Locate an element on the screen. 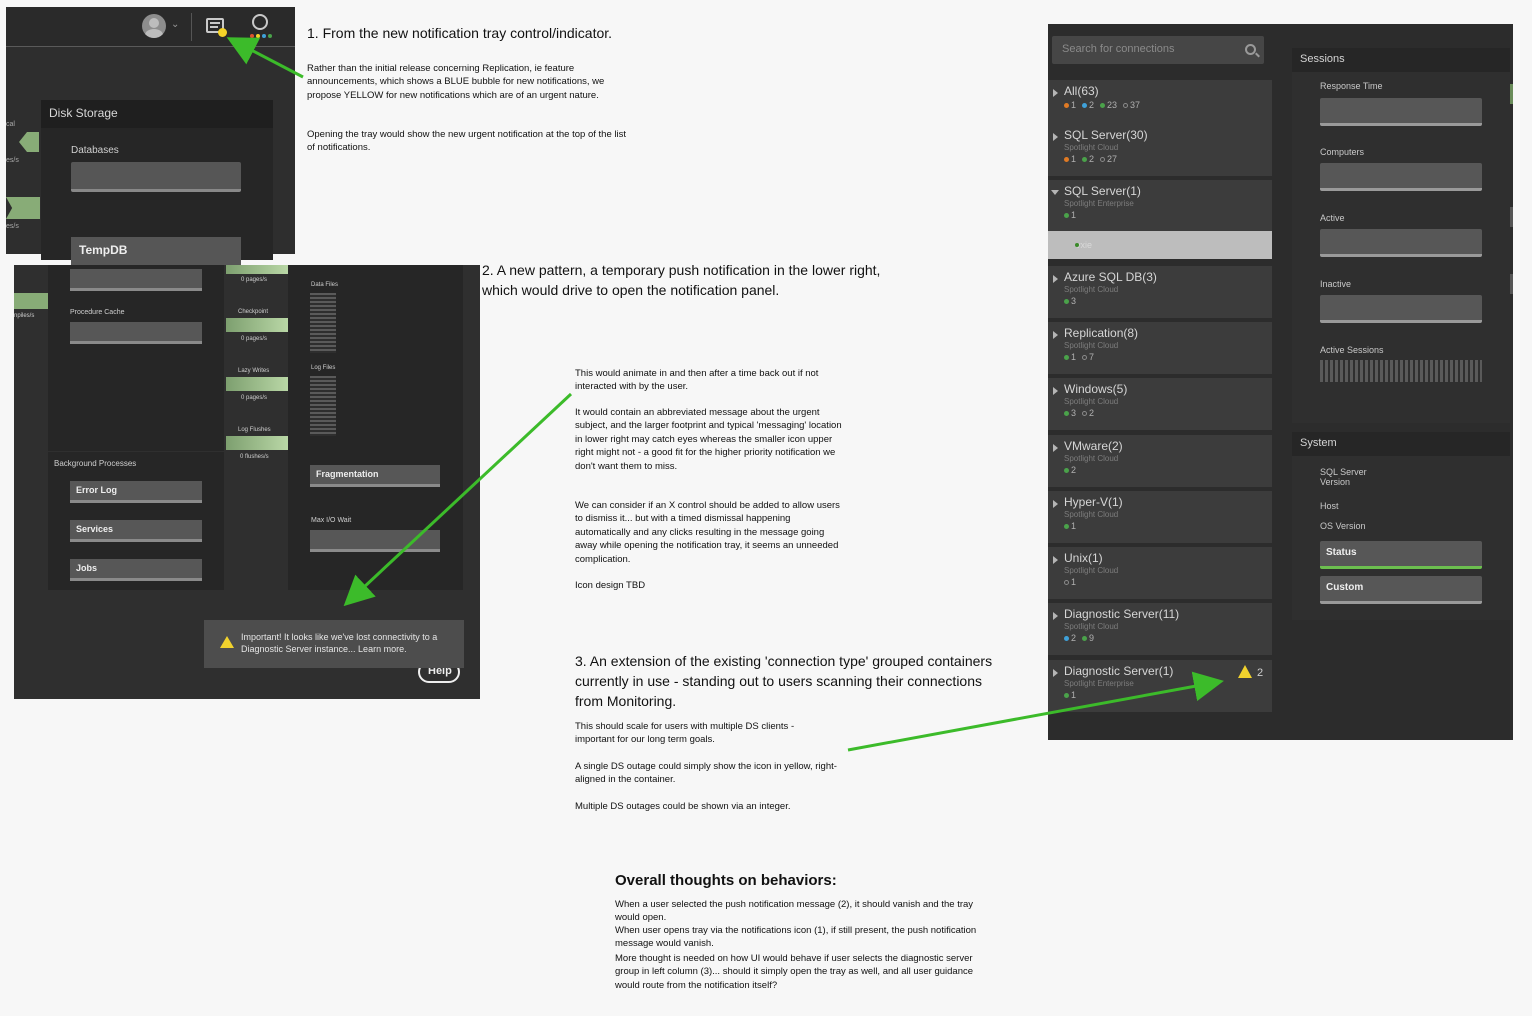 This screenshot has width=1532, height=1016. arrow-to-tray-icon is located at coordinates (265, 58).